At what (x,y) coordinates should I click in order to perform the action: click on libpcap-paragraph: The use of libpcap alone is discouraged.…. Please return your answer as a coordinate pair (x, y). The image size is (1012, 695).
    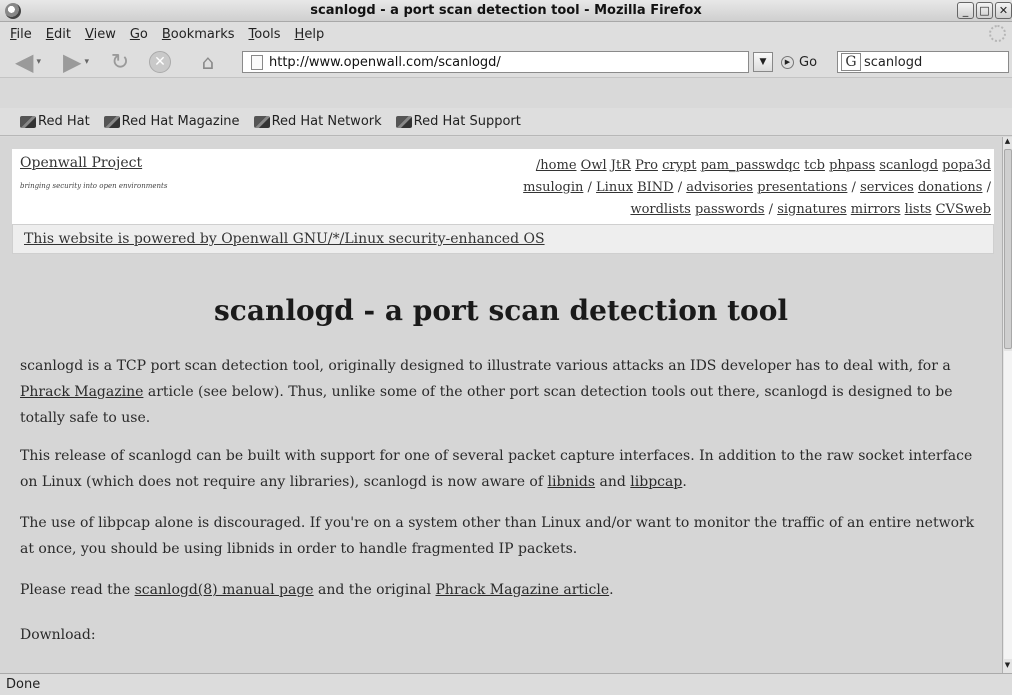
    Looking at the image, I should click on (497, 536).